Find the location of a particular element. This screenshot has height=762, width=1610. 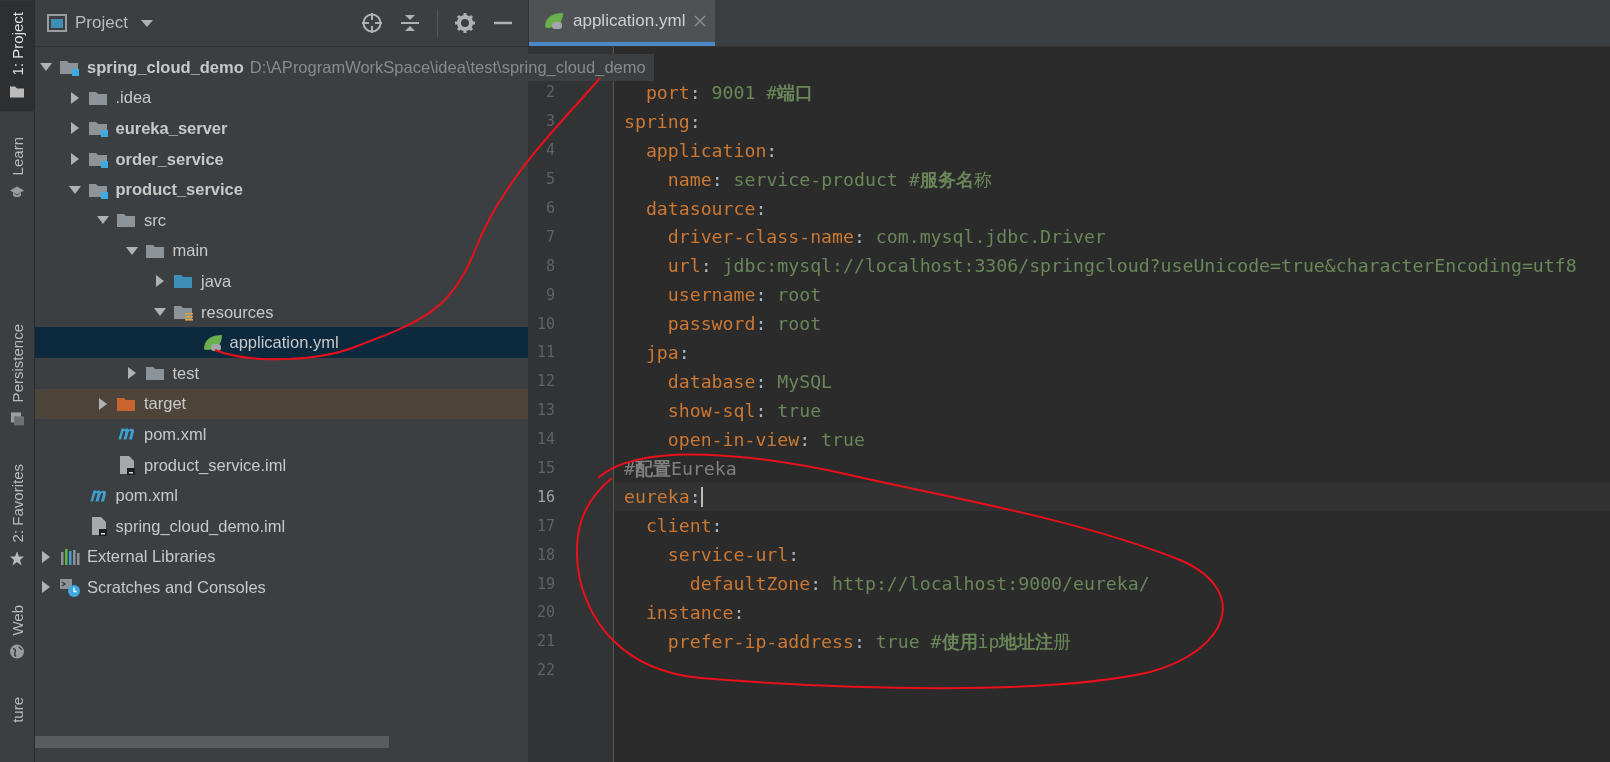

tree-item-label: target is located at coordinates (165, 404).